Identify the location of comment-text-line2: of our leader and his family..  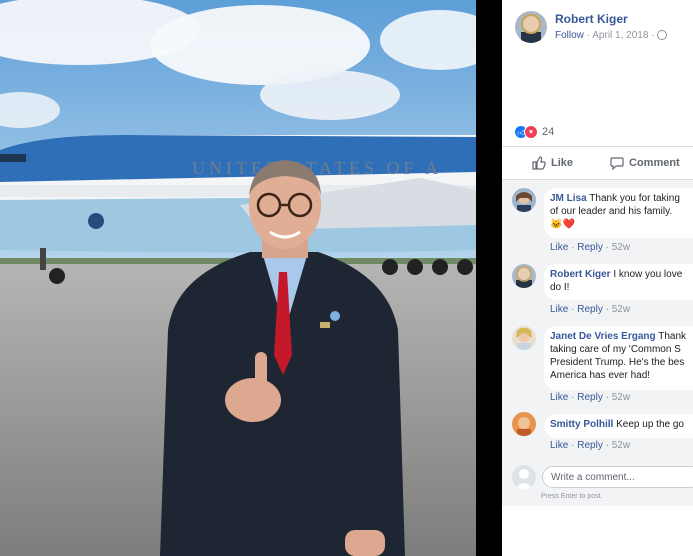
(611, 211).